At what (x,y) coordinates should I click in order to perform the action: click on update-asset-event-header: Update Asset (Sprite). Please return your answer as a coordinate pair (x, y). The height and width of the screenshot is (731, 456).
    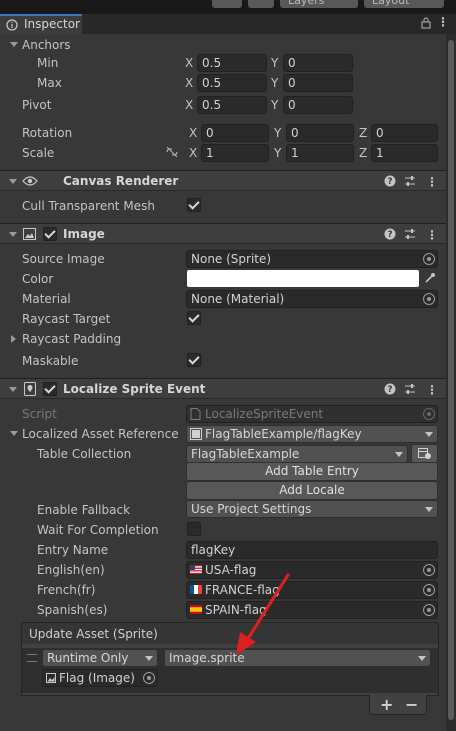
    Looking at the image, I should click on (230, 633).